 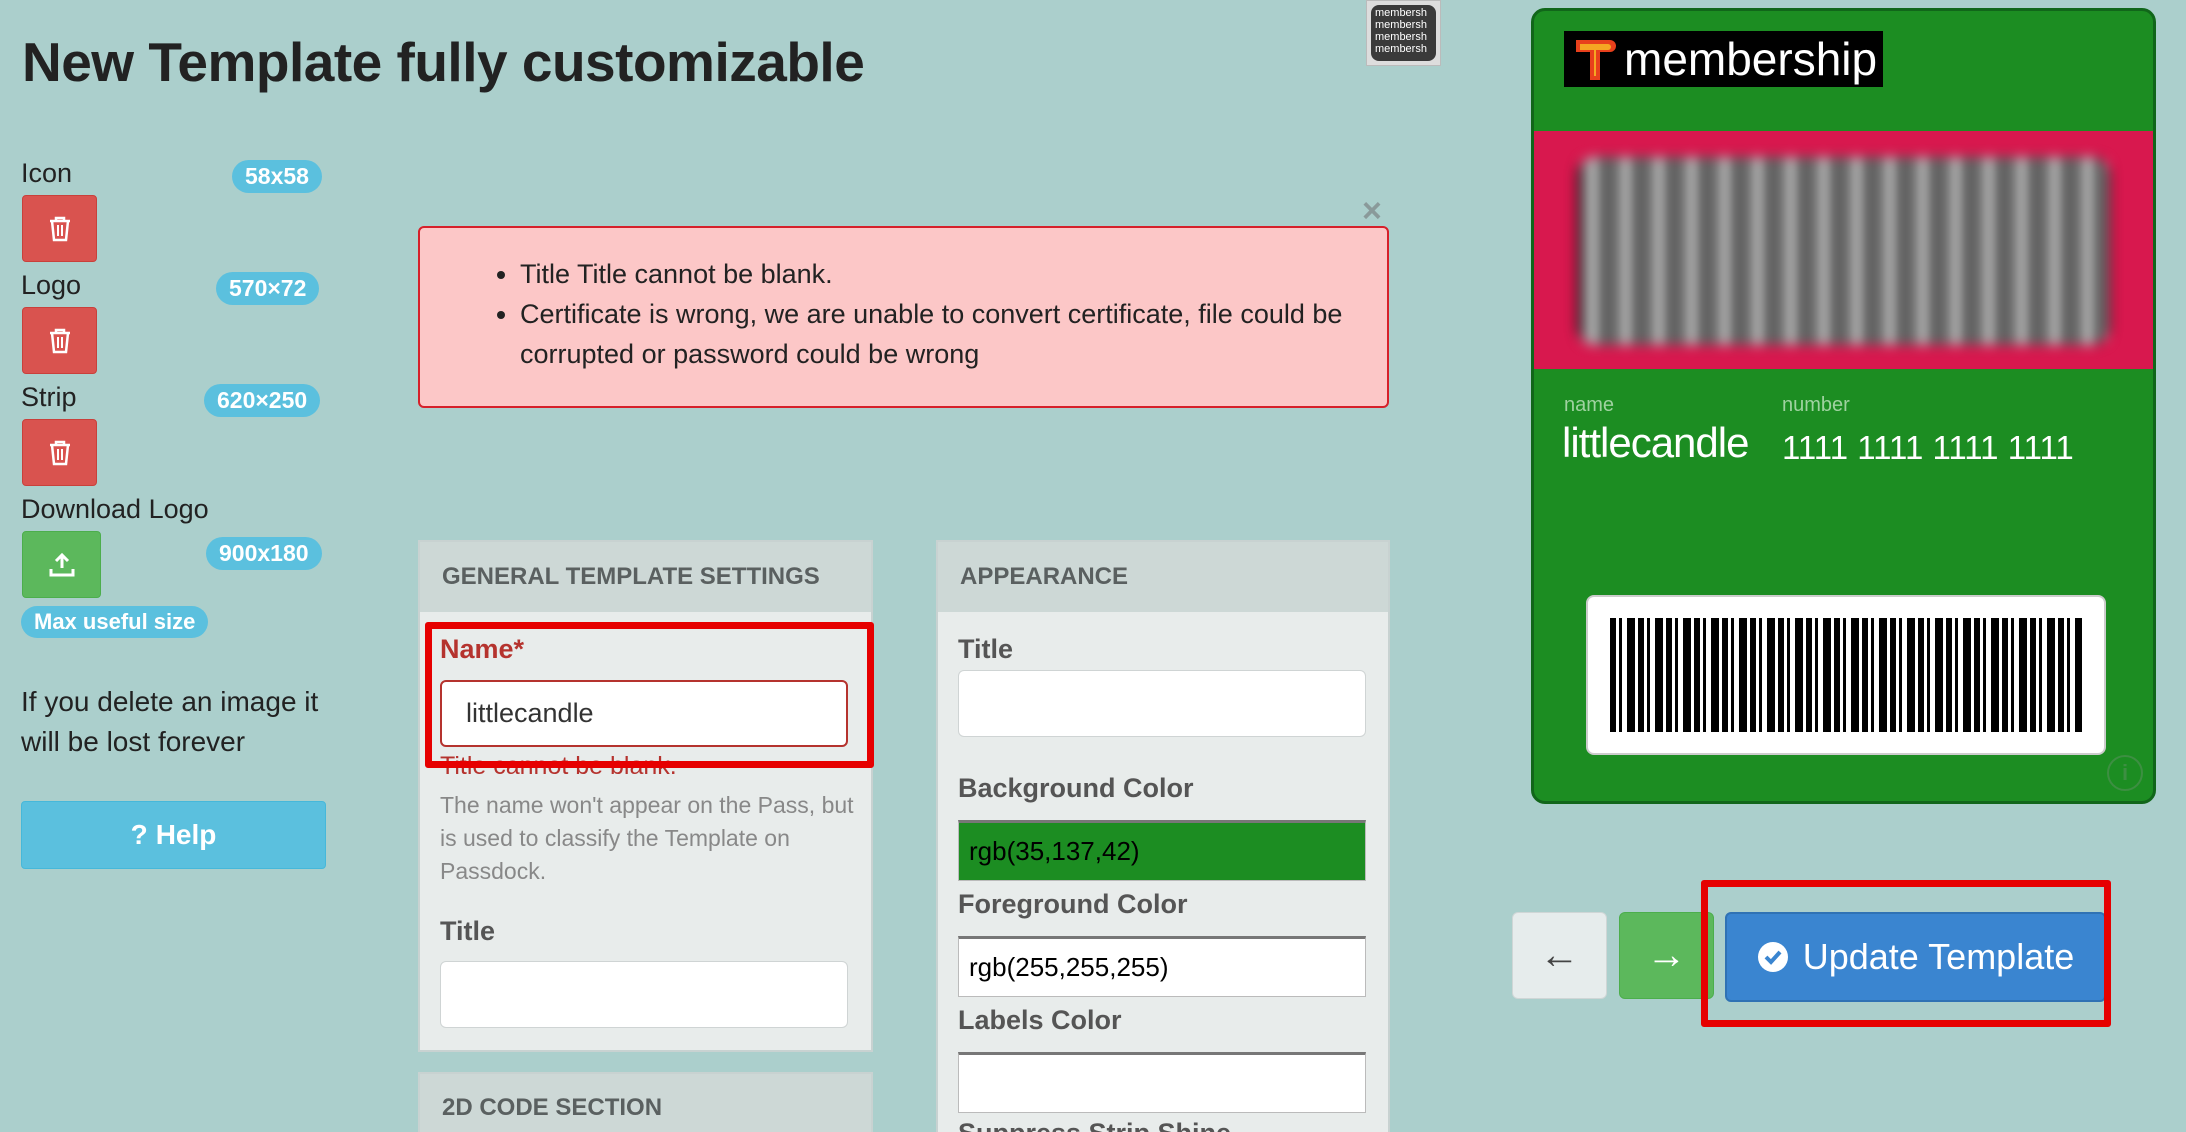 What do you see at coordinates (1655, 442) in the screenshot?
I see `pass-name-value: littlecandle` at bounding box center [1655, 442].